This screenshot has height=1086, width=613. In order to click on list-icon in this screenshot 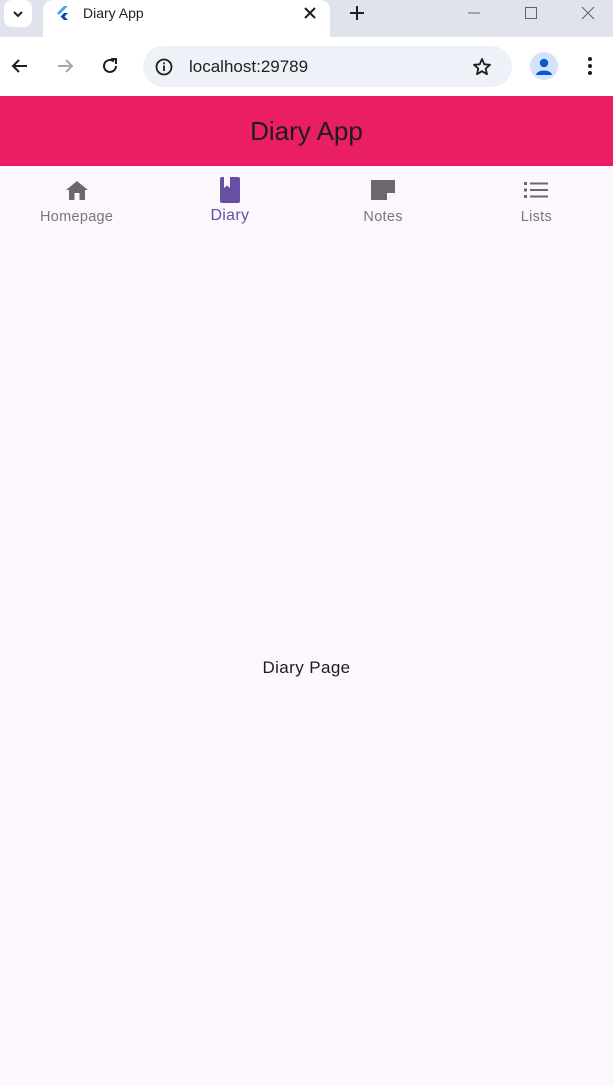, I will do `click(536, 190)`.